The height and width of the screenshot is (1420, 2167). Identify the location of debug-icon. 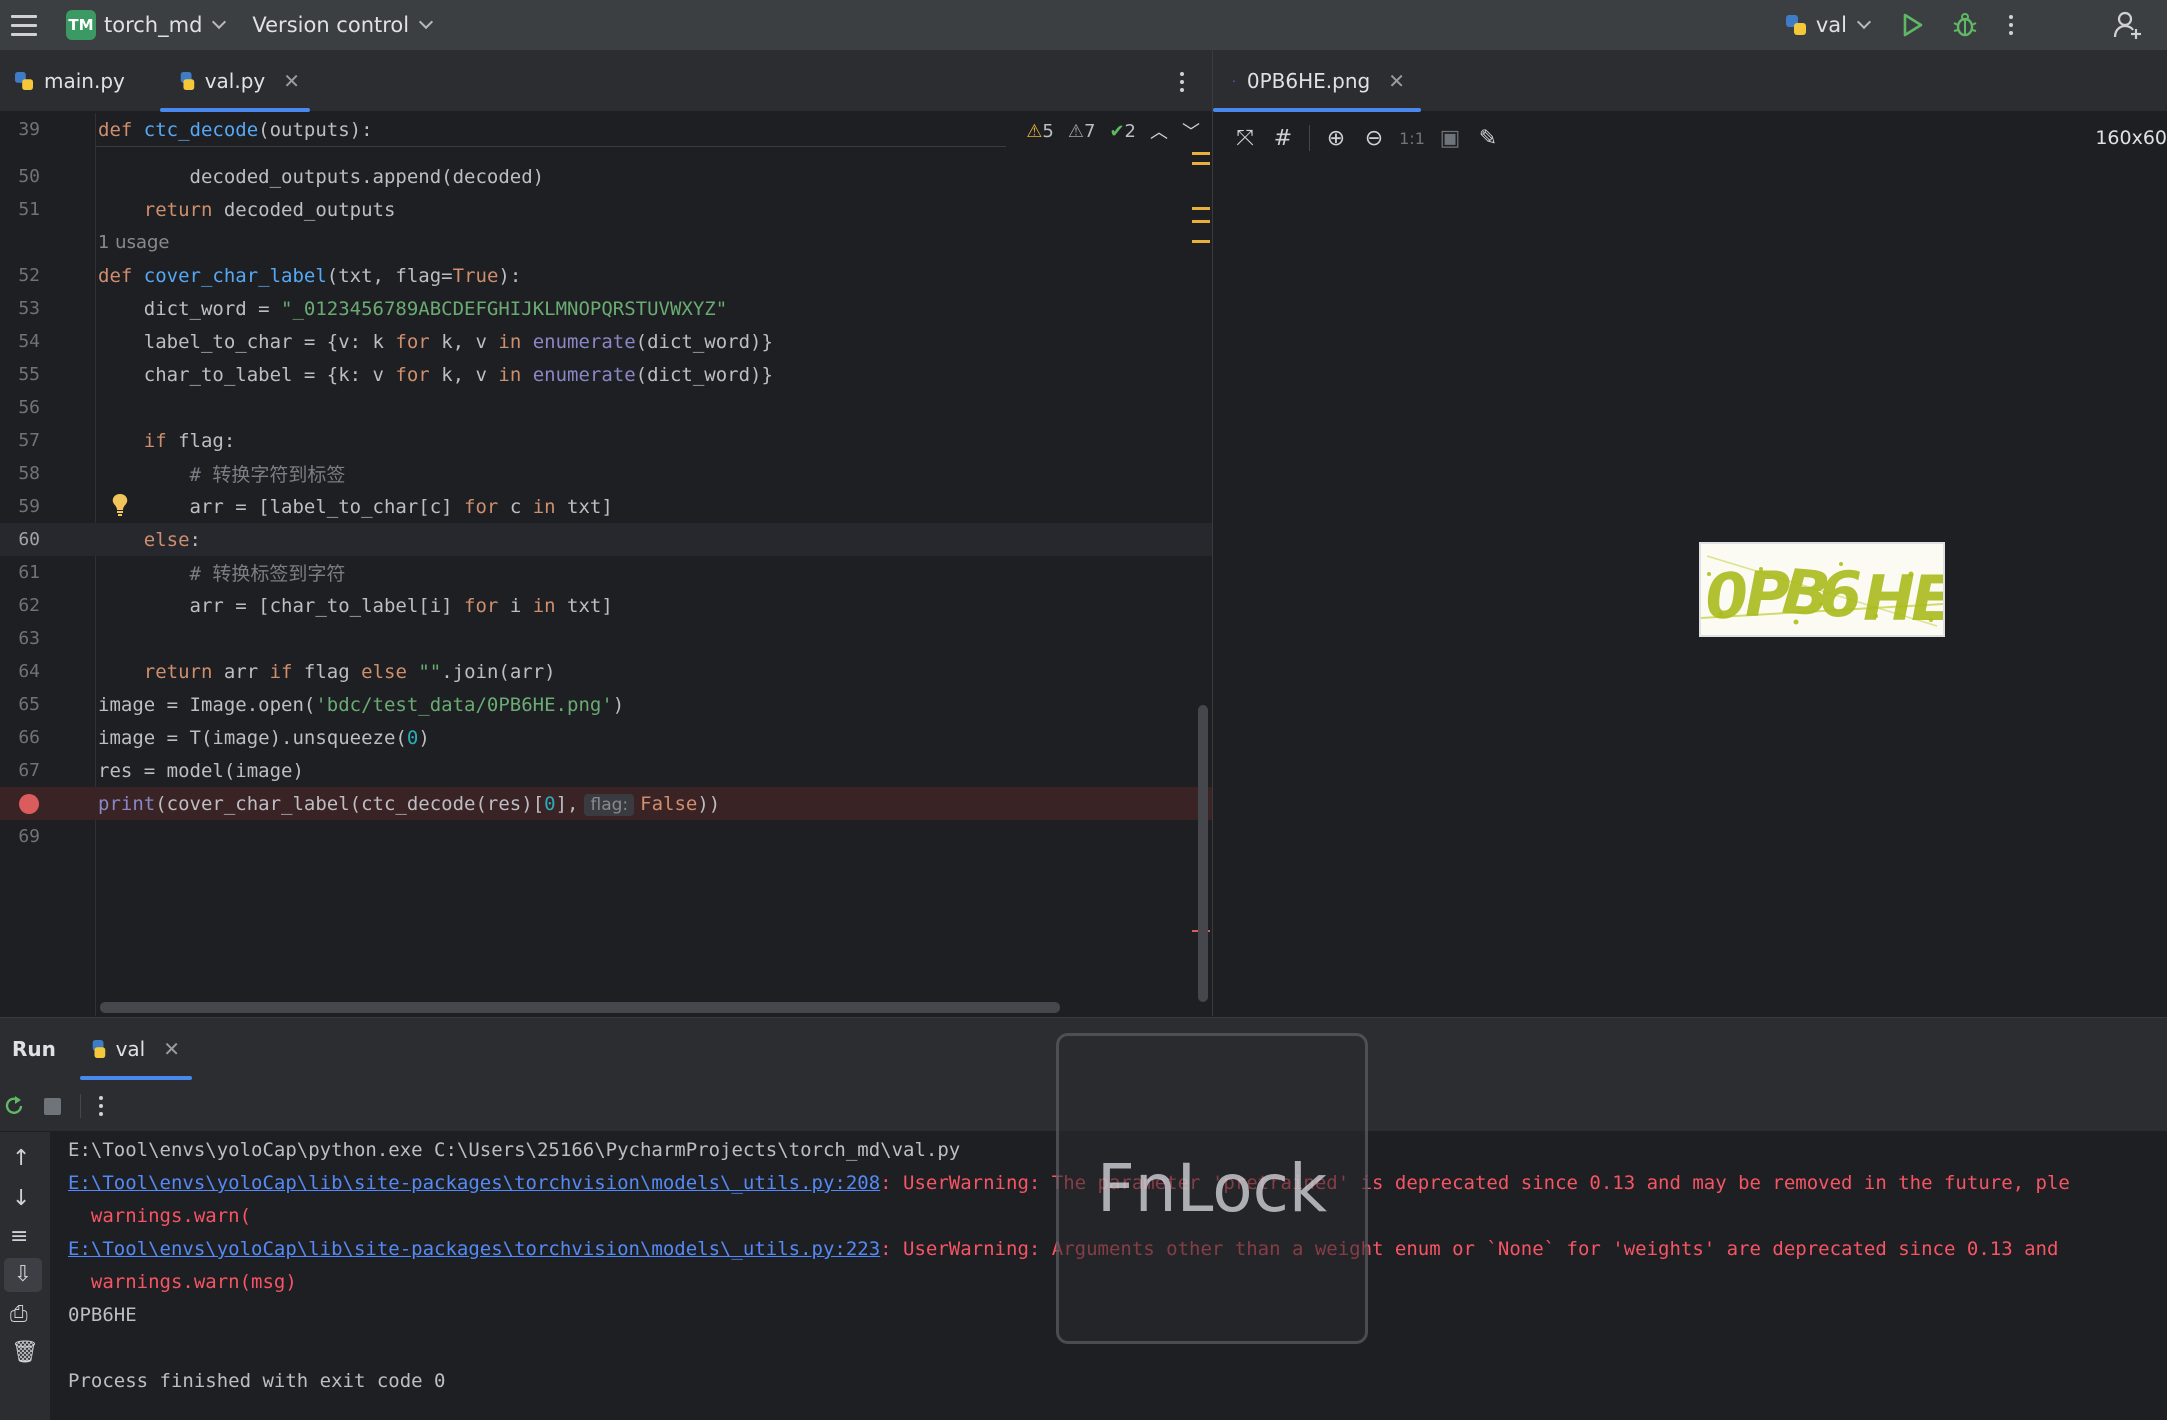
(1965, 25).